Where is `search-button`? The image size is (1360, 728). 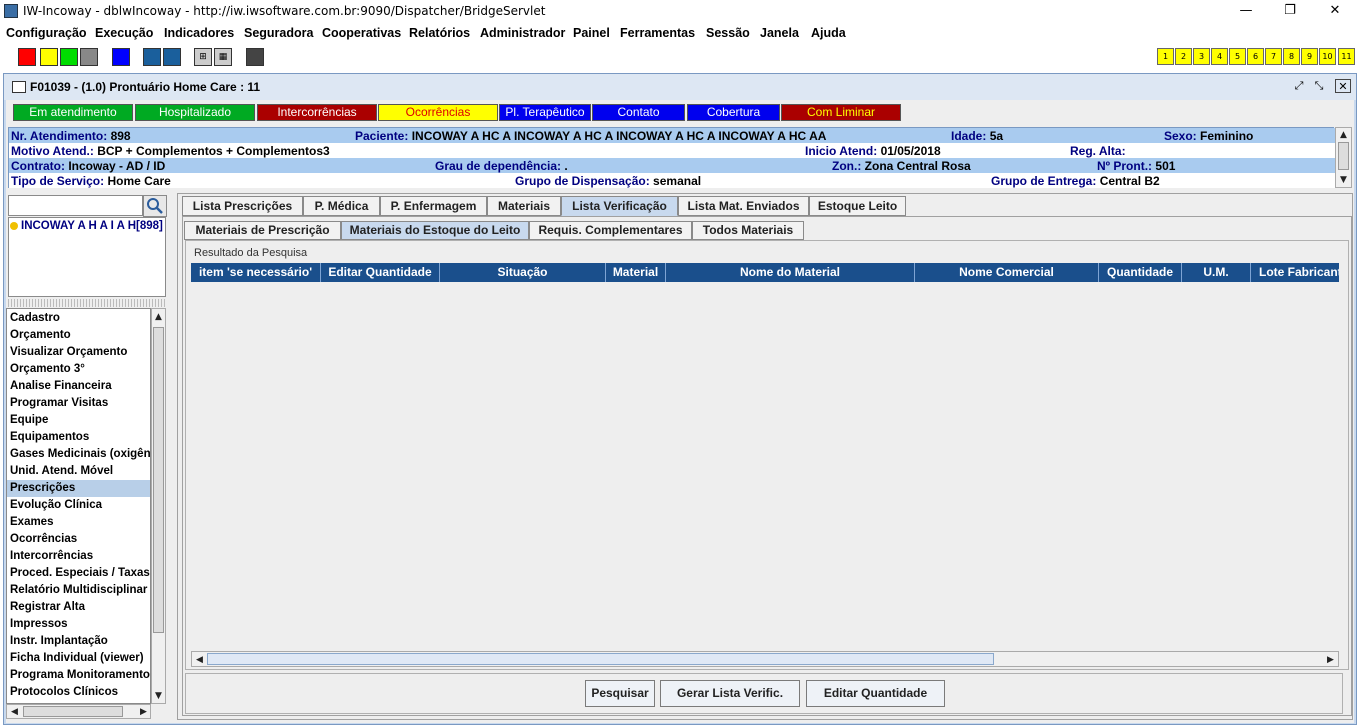
search-button is located at coordinates (155, 206).